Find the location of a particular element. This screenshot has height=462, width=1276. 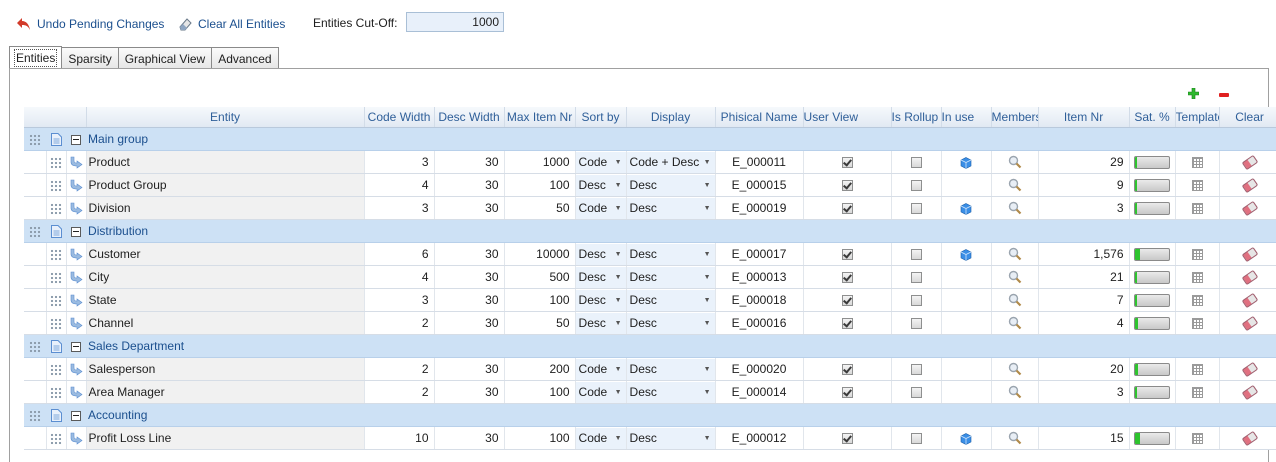

display-dropdown: Code + Desc ▼ is located at coordinates (671, 162).